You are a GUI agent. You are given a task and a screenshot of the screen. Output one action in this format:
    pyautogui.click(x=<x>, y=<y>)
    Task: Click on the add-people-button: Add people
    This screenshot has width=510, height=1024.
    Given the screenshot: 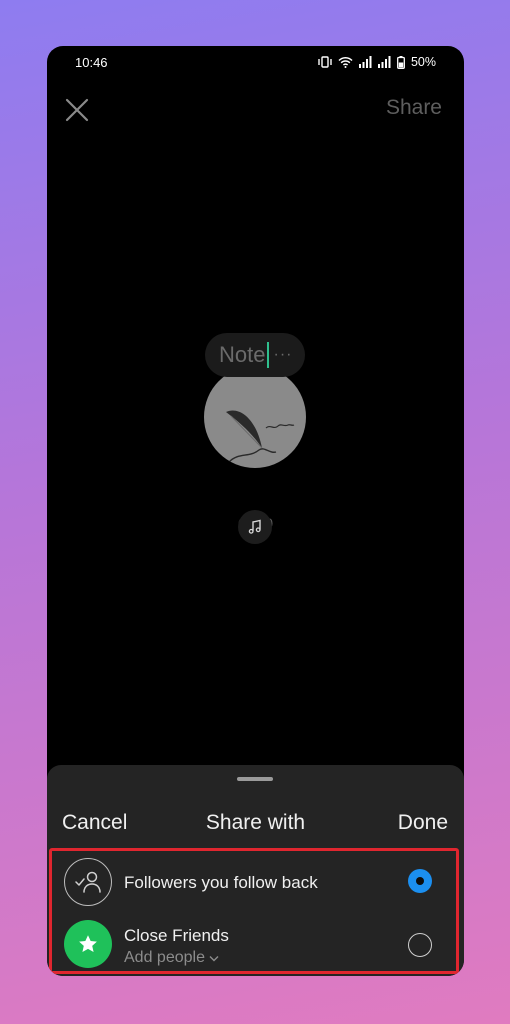 What is the action you would take?
    pyautogui.click(x=171, y=958)
    